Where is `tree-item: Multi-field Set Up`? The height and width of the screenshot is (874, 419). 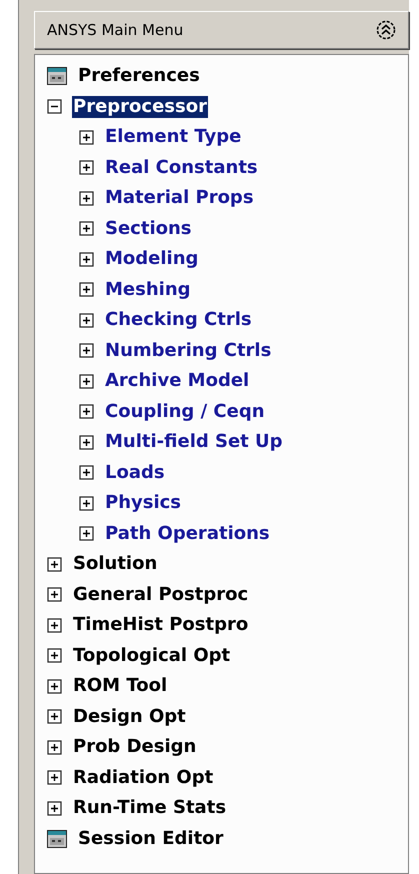 tree-item: Multi-field Set Up is located at coordinates (194, 442).